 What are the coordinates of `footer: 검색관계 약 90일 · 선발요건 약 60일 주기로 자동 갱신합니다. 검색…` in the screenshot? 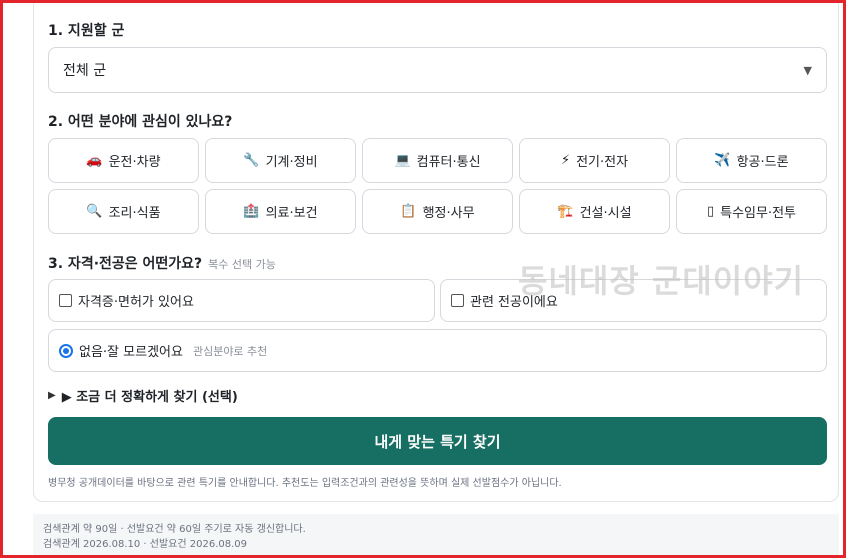 It's located at (436, 536).